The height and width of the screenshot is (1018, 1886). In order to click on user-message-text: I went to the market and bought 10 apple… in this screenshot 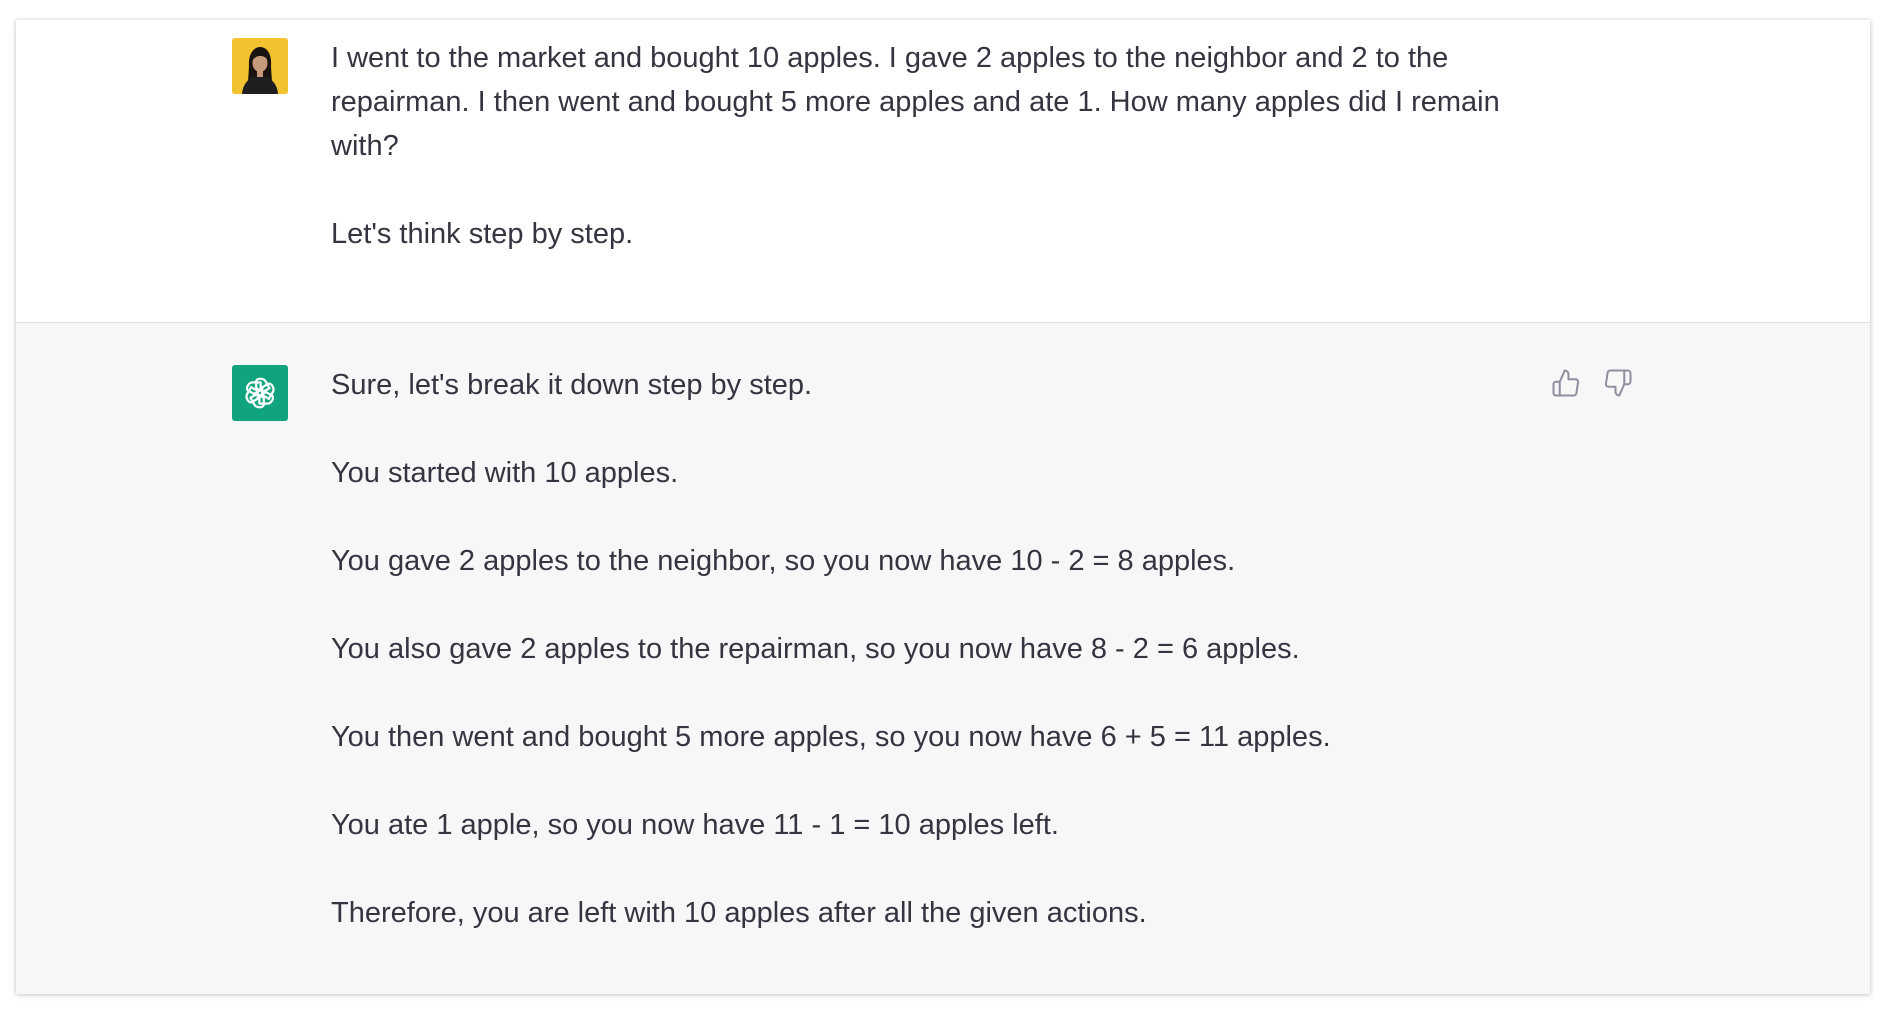, I will do `click(951, 146)`.